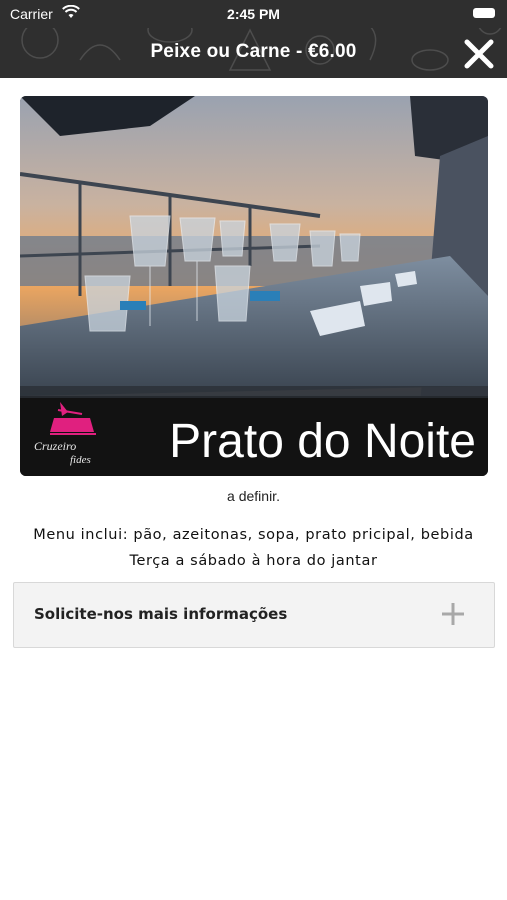  I want to click on close-button, so click(479, 54).